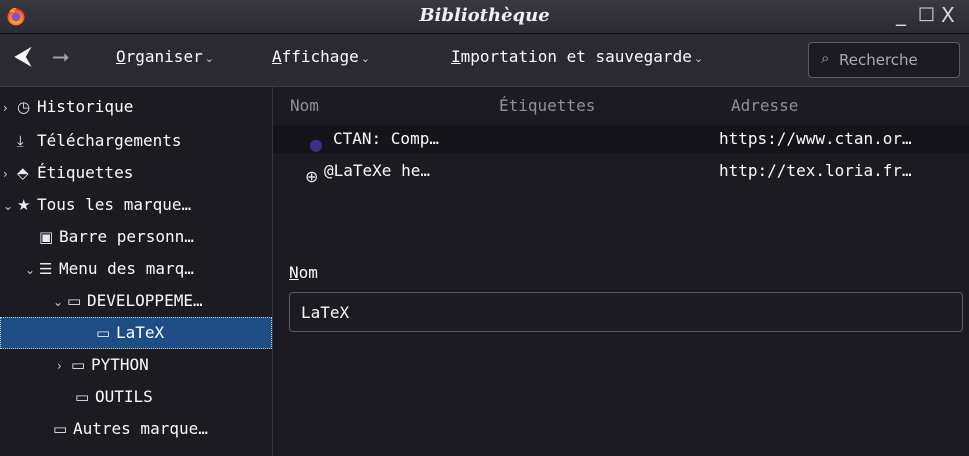  Describe the element at coordinates (23, 173) in the screenshot. I see `tag-icon: ⬘` at that location.